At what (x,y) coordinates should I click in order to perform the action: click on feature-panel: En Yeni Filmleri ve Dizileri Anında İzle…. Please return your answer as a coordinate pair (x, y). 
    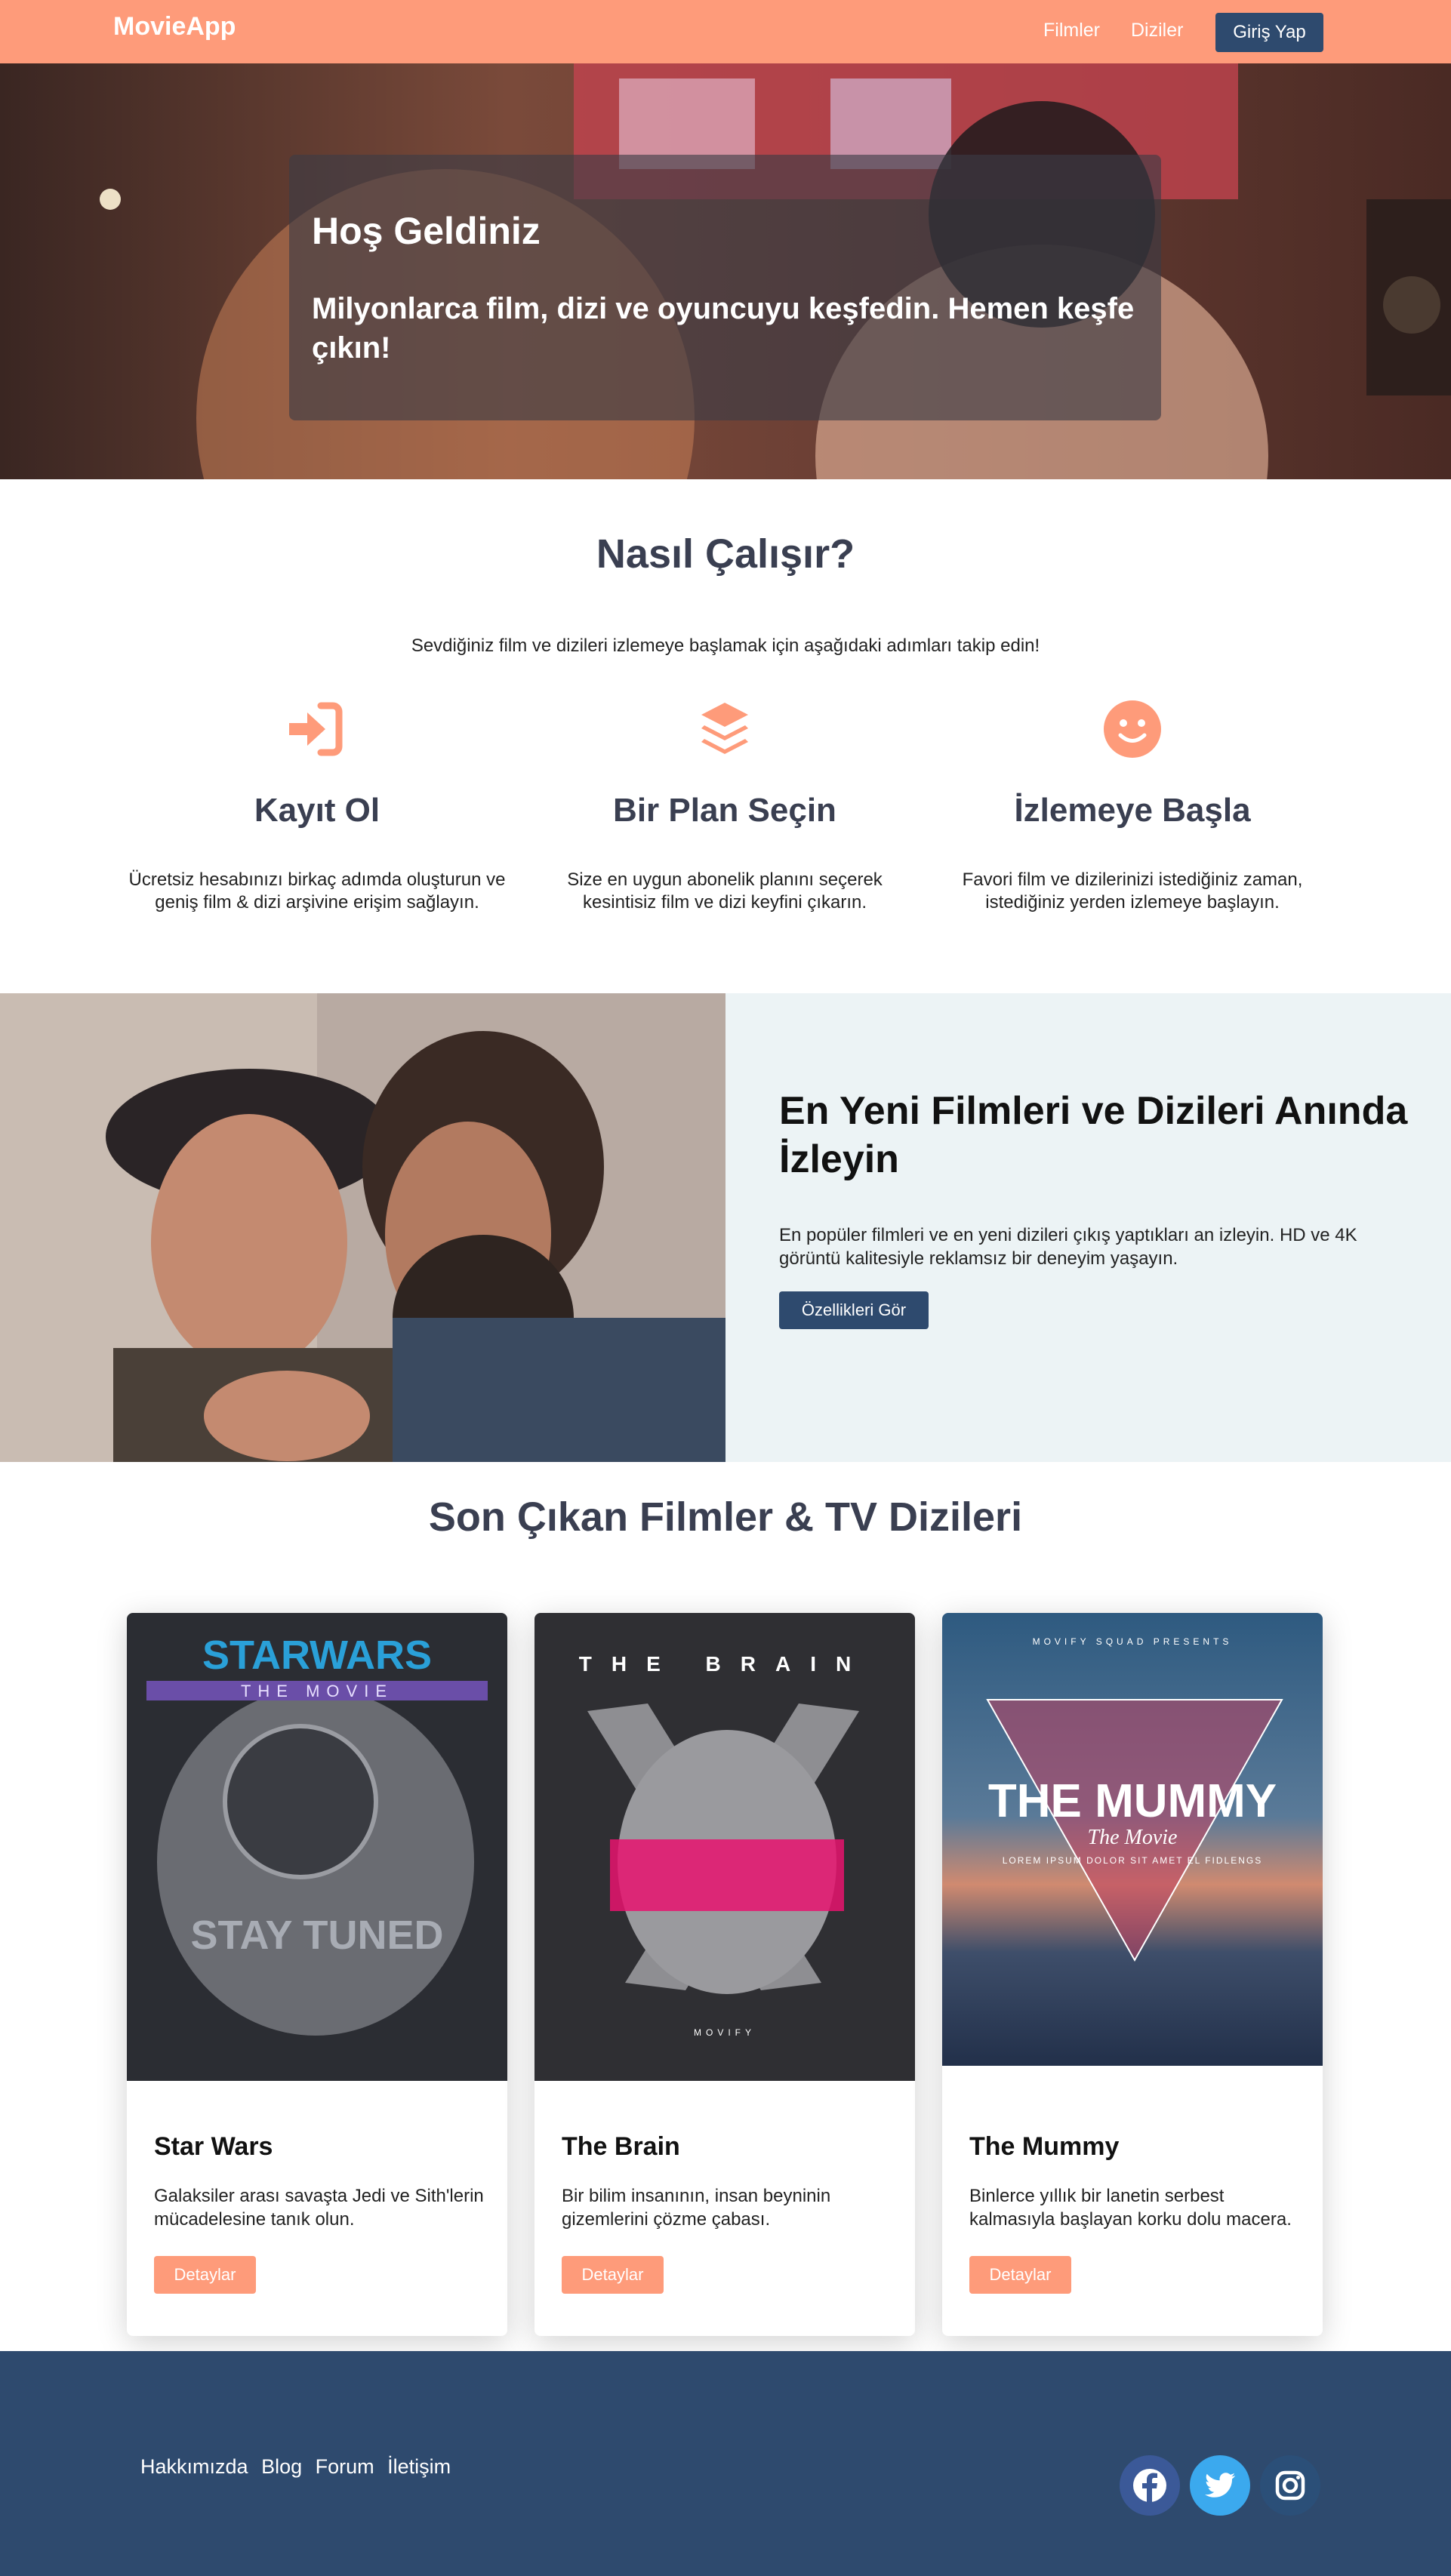
    Looking at the image, I should click on (1089, 1227).